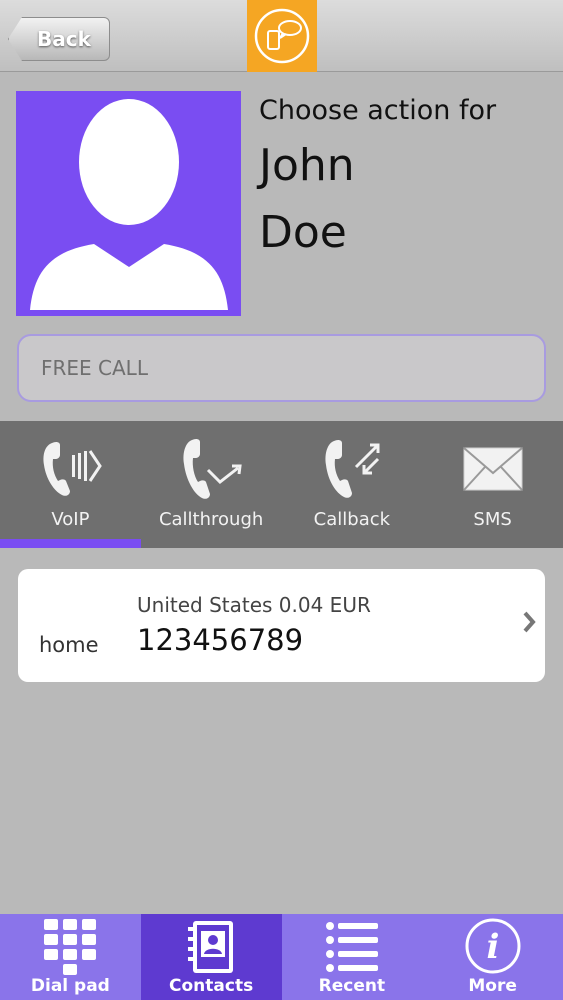 The image size is (563, 1000). I want to click on nav-dial-pad-label: Dial pad, so click(70, 986).